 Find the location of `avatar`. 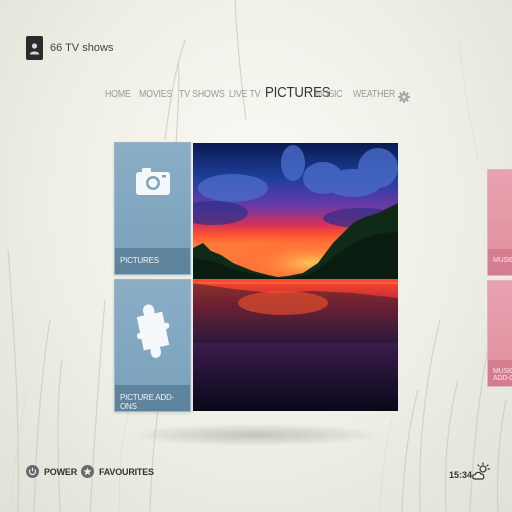

avatar is located at coordinates (34, 48).